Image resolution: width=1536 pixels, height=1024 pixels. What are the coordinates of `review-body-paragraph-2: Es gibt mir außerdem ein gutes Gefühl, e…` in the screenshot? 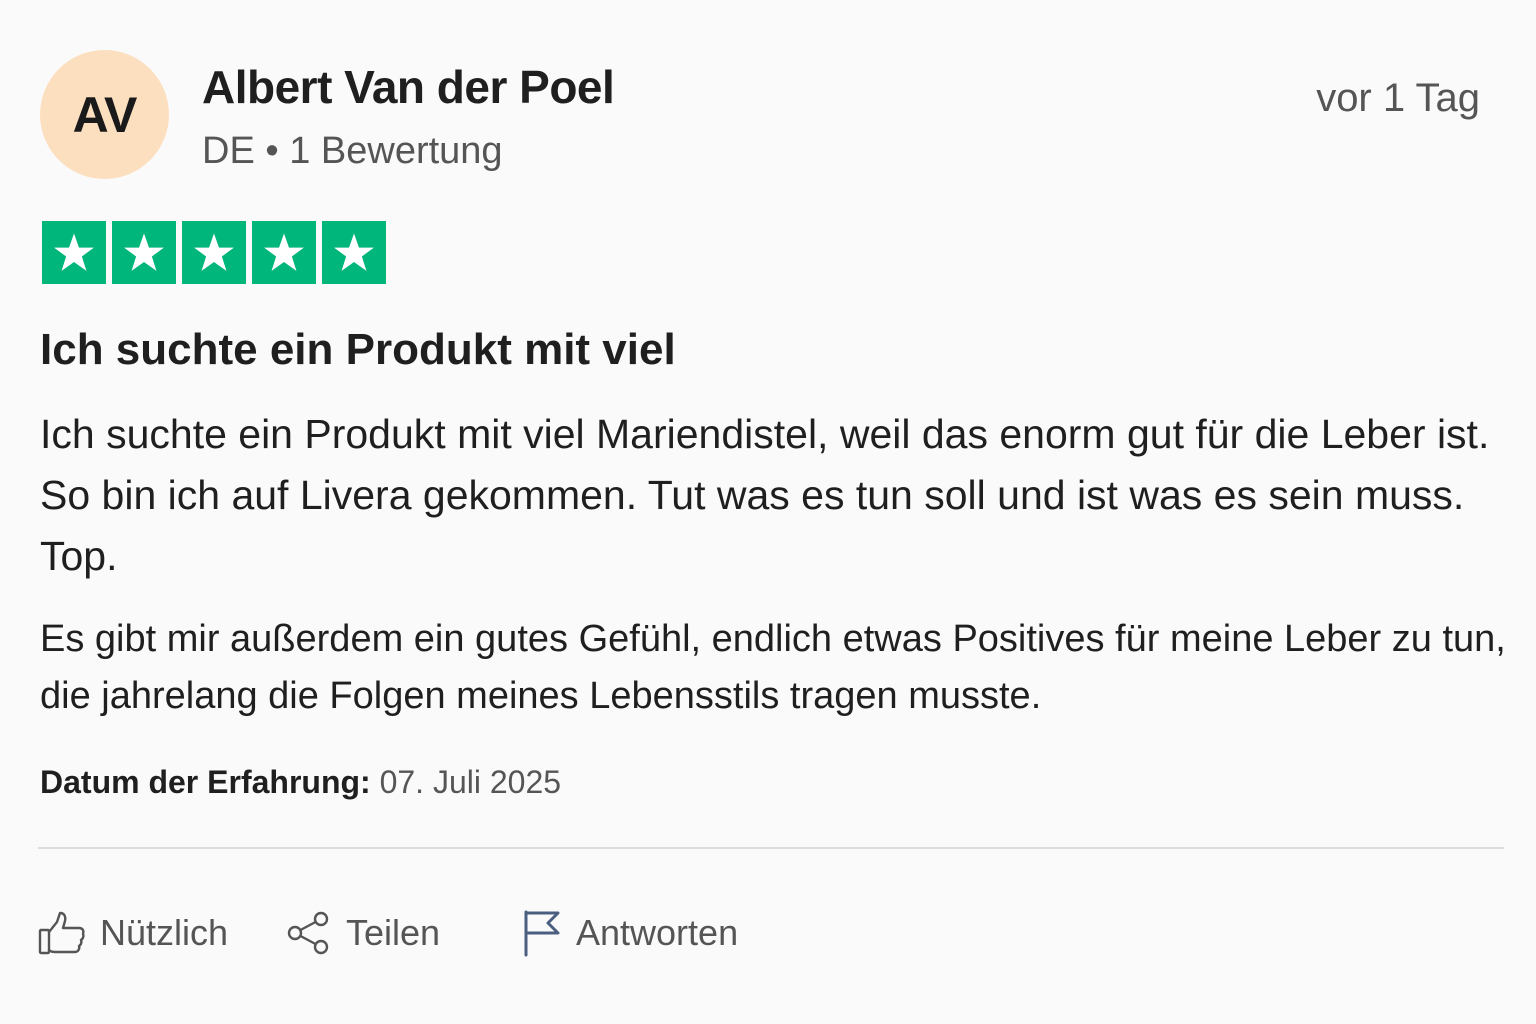 It's located at (773, 667).